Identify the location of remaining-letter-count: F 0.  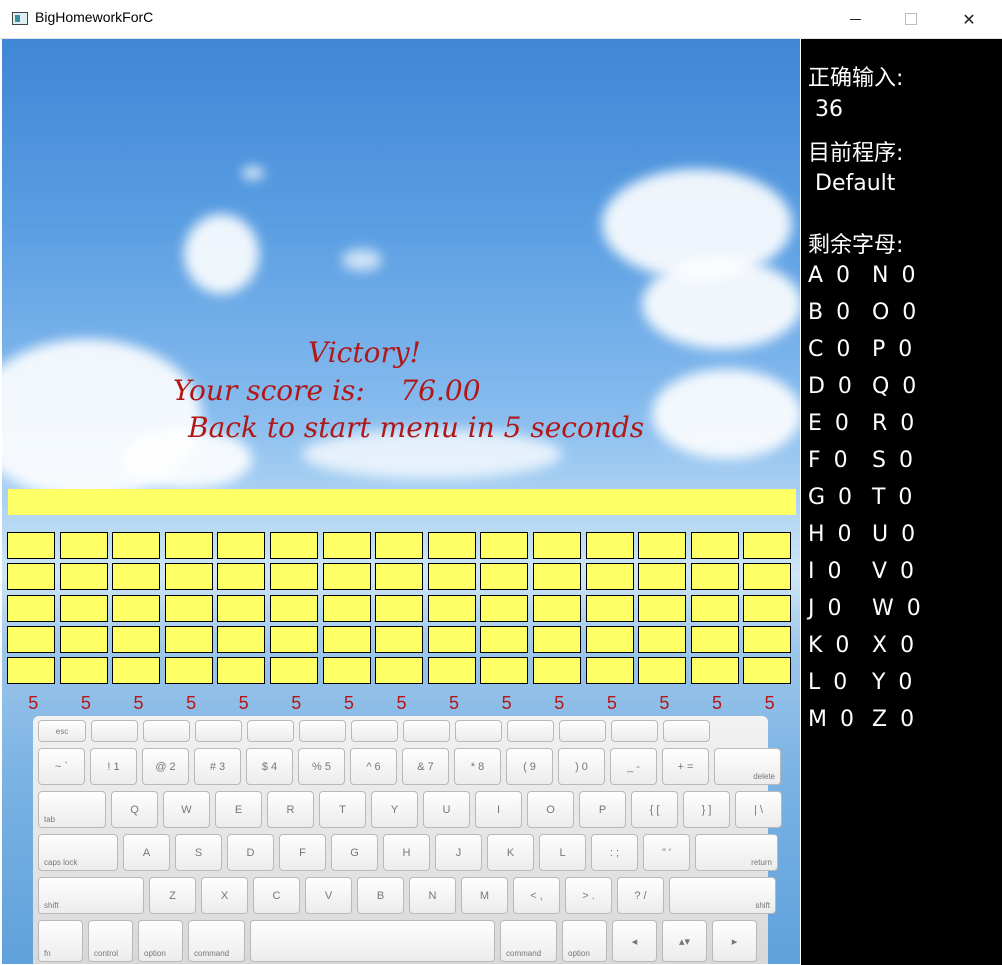
(829, 460).